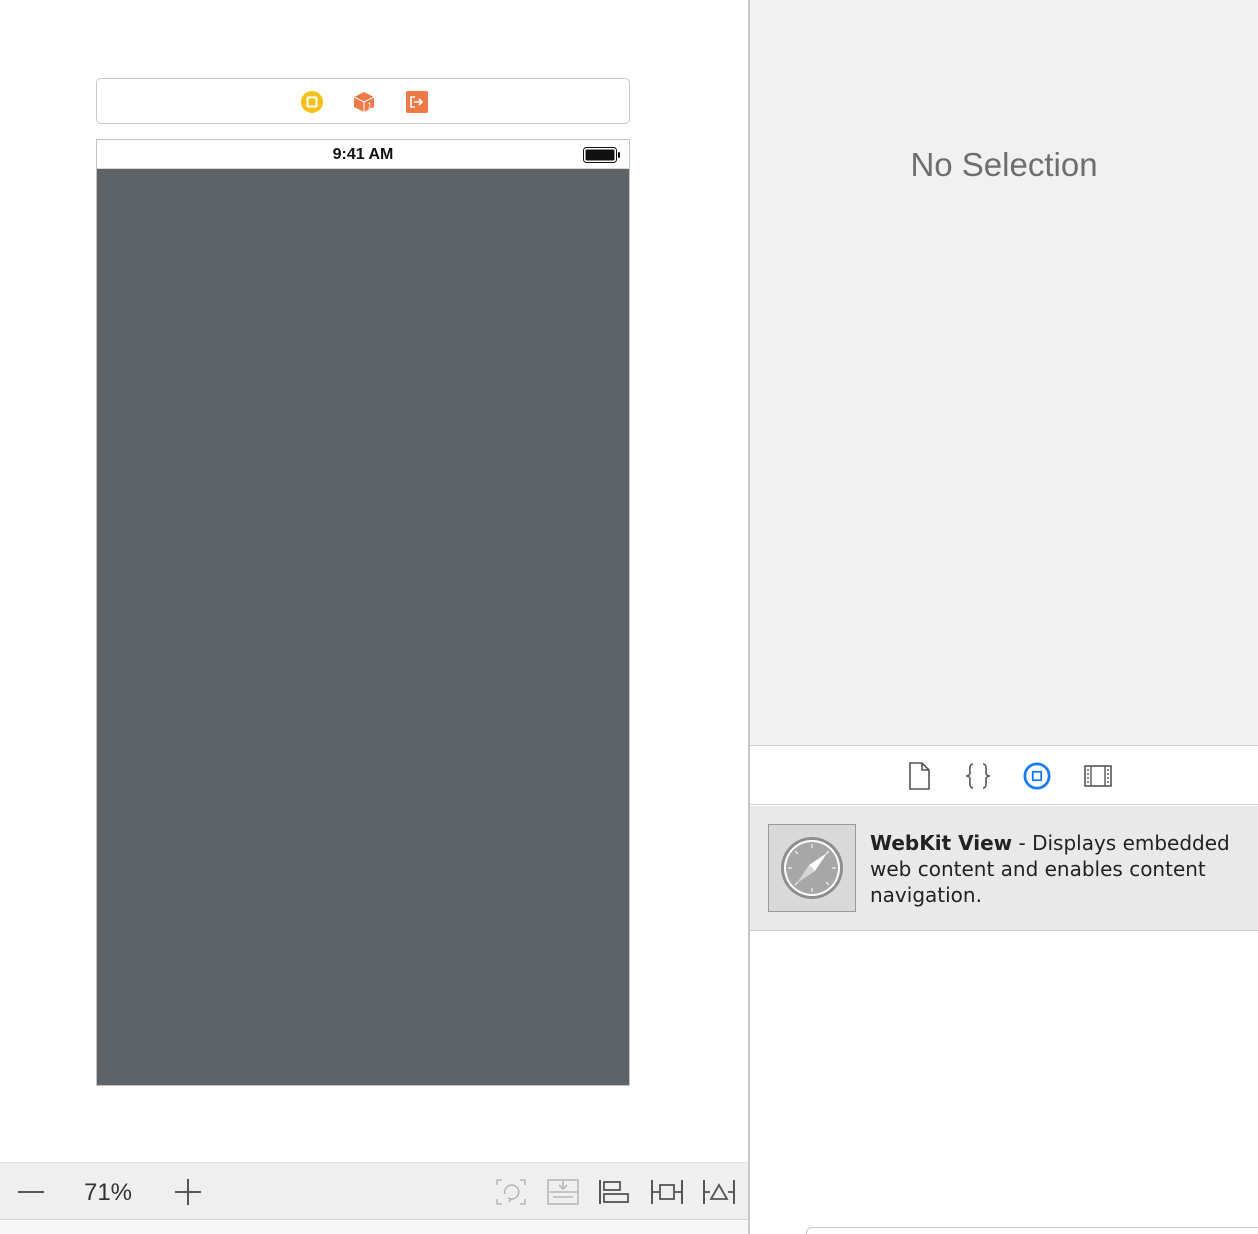 The image size is (1258, 1234). Describe the element at coordinates (1032, 1230) in the screenshot. I see `library-filter-field` at that location.